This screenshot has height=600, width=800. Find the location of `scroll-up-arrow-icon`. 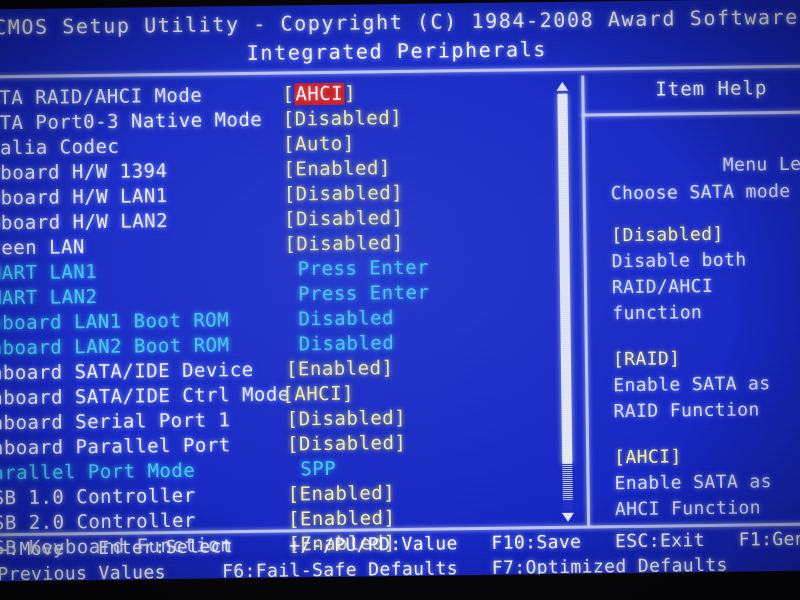

scroll-up-arrow-icon is located at coordinates (562, 86).